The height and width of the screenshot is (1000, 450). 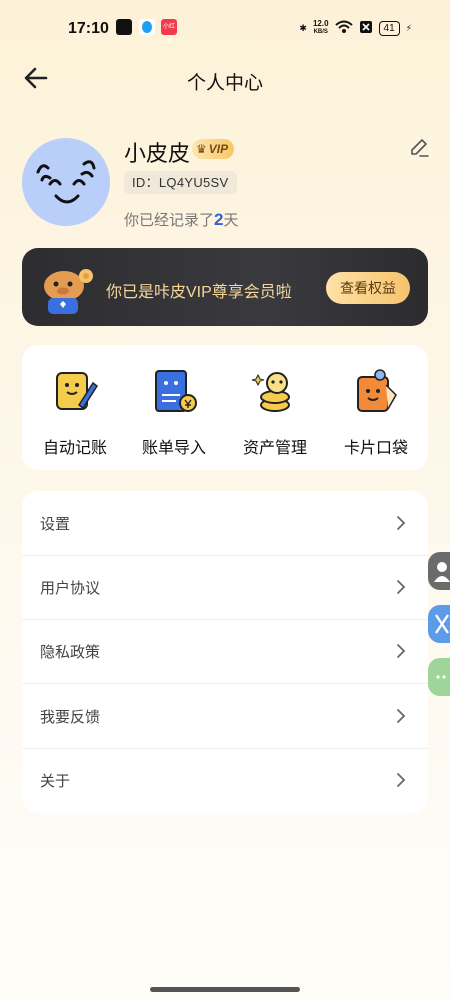 I want to click on vip-banner: 你已是咔皮VIP尊享会员啦 查看权益, so click(x=225, y=287).